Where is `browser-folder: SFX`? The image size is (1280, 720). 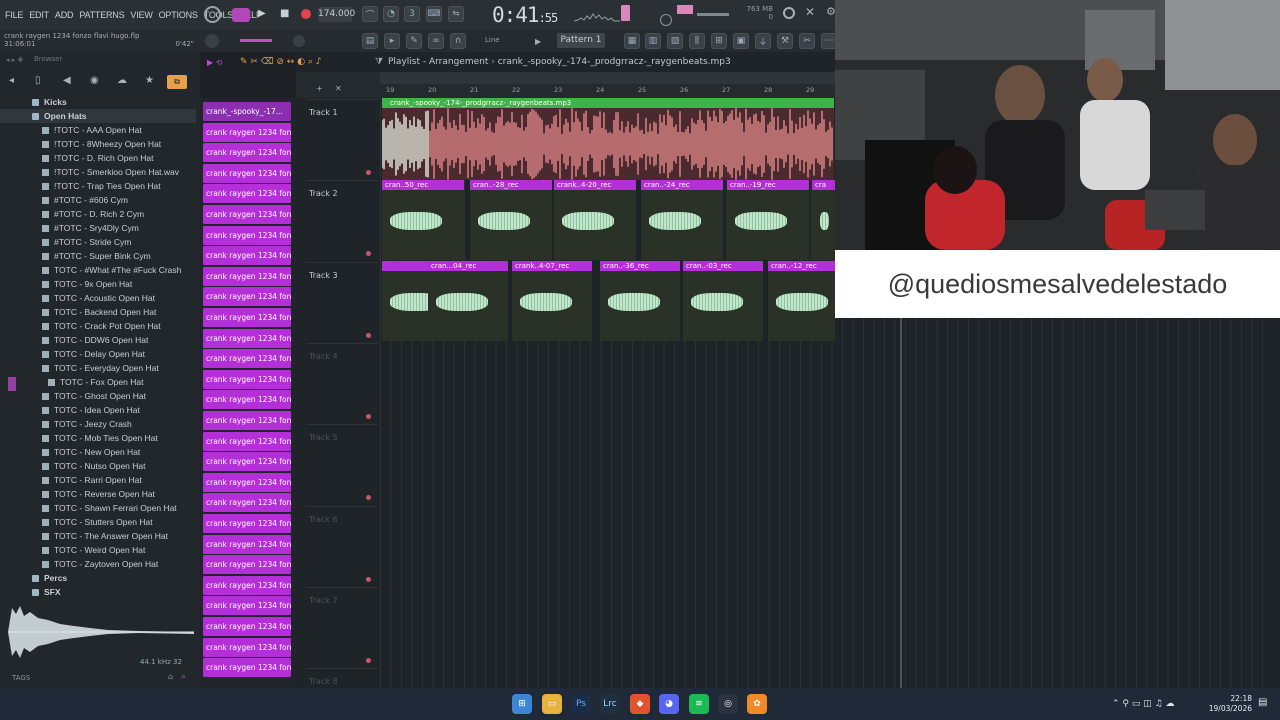 browser-folder: SFX is located at coordinates (98, 592).